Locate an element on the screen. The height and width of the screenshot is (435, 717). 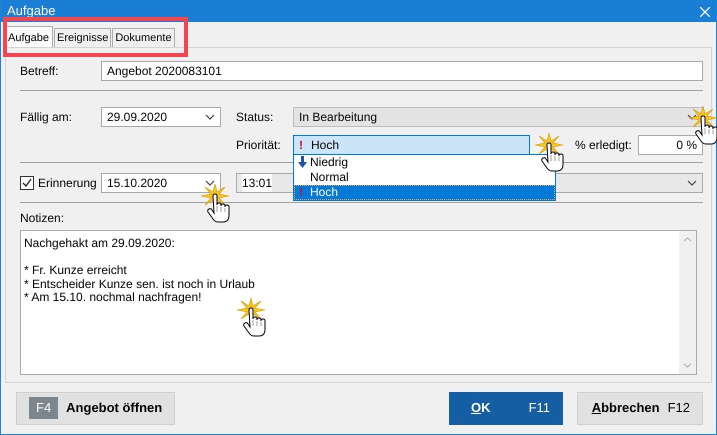
window-title: Aufgabe is located at coordinates (31, 11).